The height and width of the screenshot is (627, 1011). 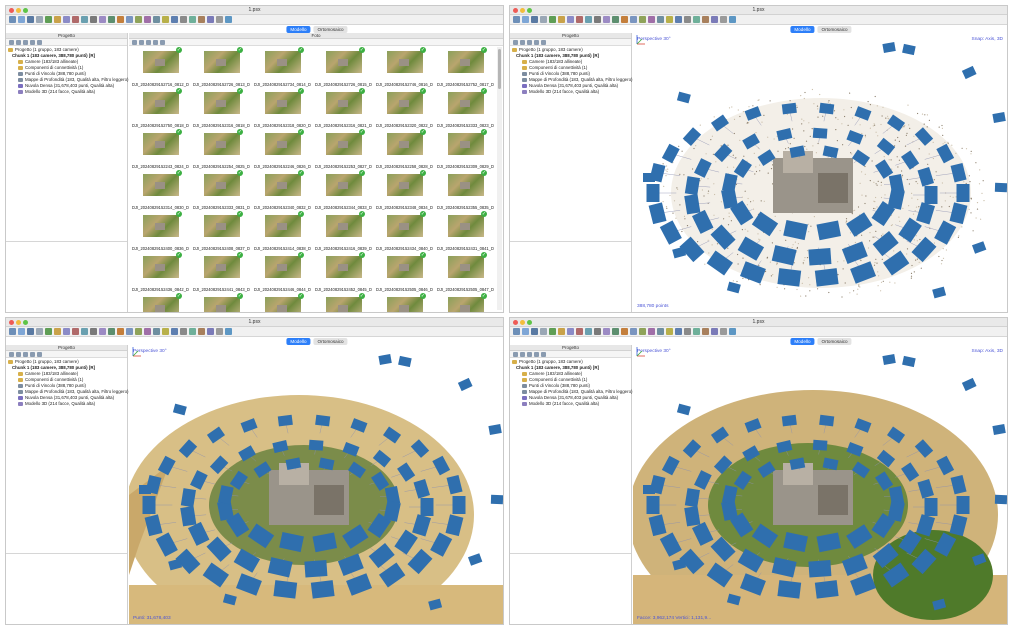 What do you see at coordinates (499, 178) in the screenshot?
I see `photos-scrollbar` at bounding box center [499, 178].